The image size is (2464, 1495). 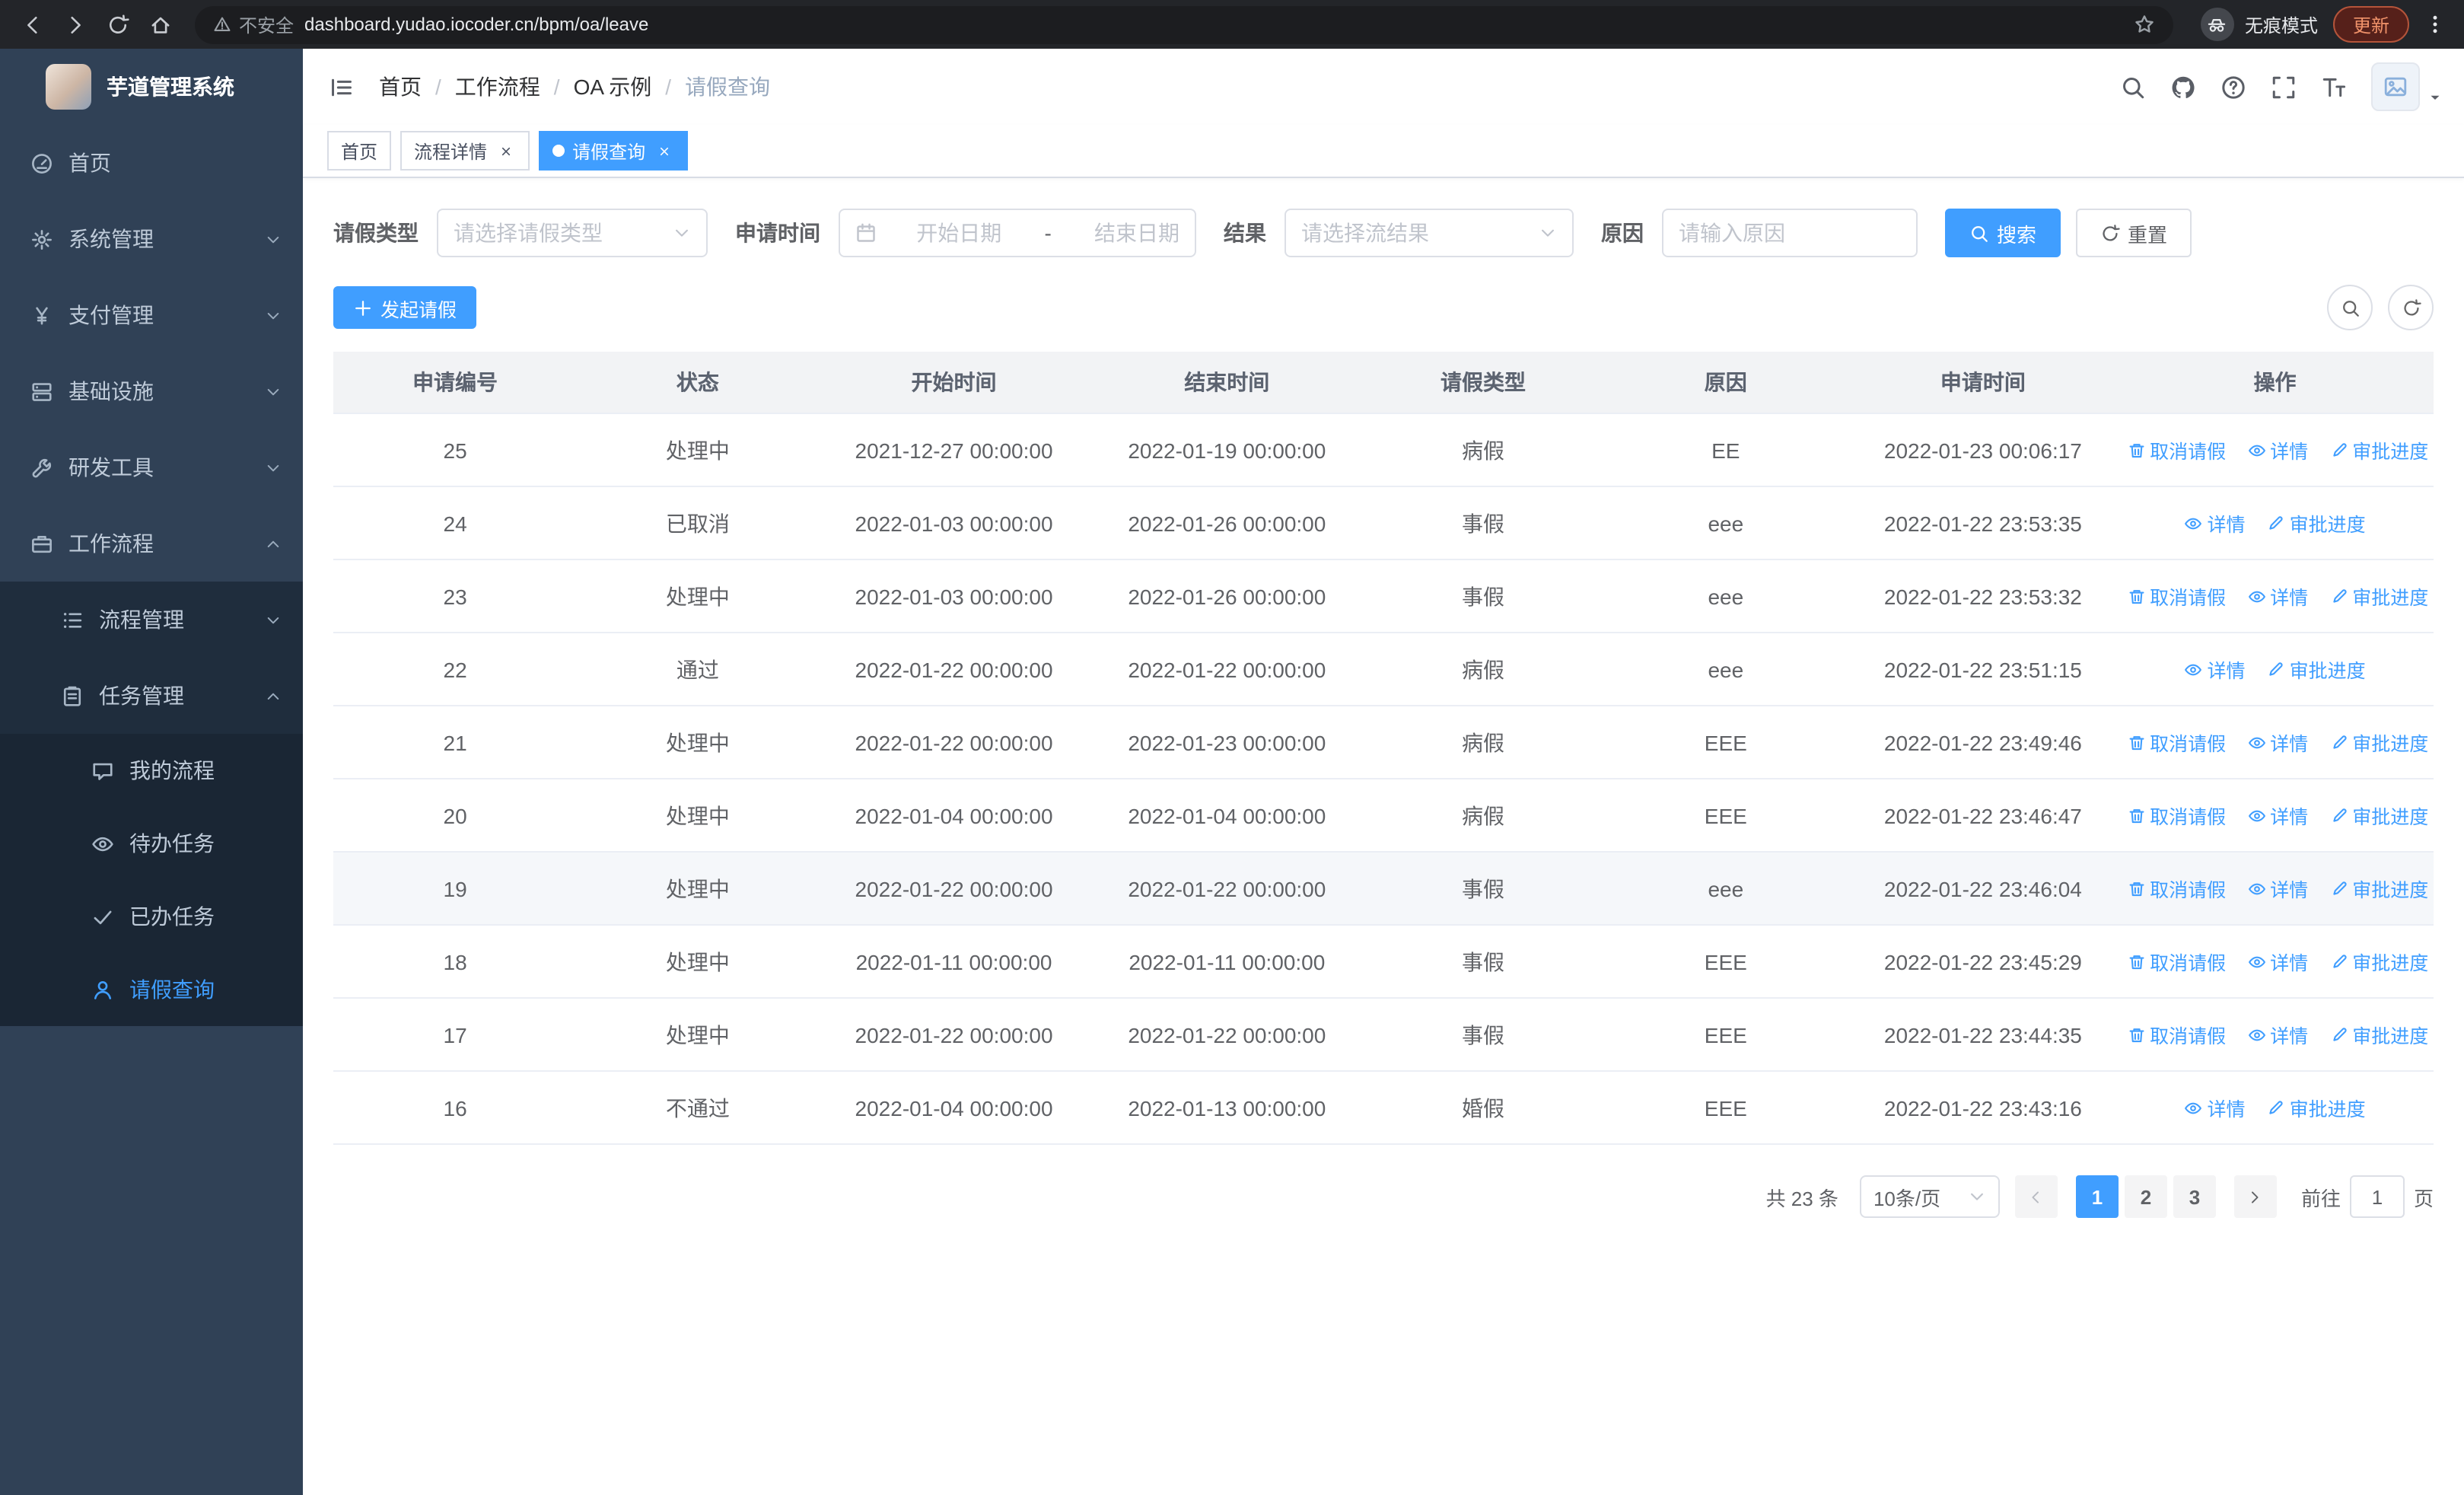 I want to click on filter-buttons: 搜索 重置, so click(x=2068, y=233).